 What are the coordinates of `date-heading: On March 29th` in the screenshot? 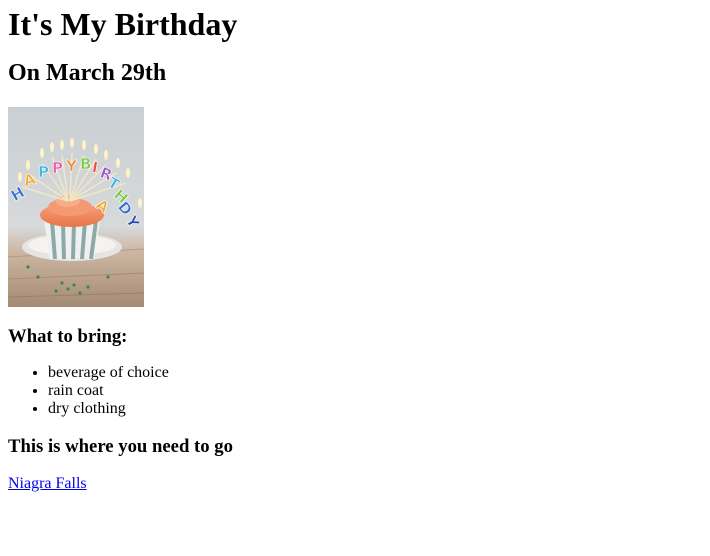 It's located at (87, 73).